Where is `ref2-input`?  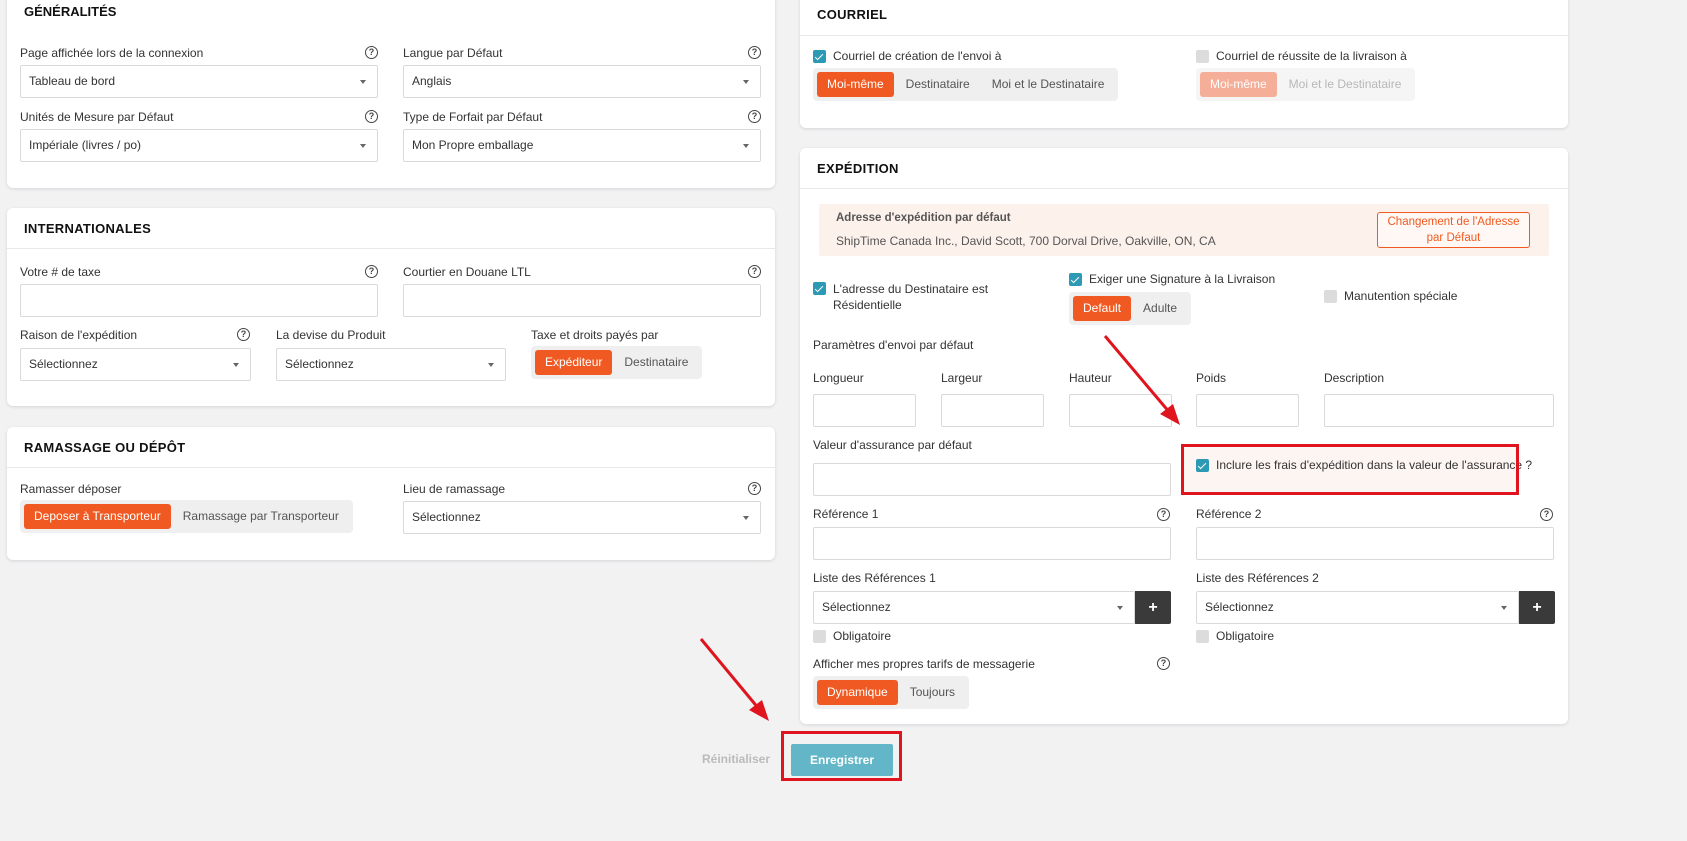
ref2-input is located at coordinates (1375, 543).